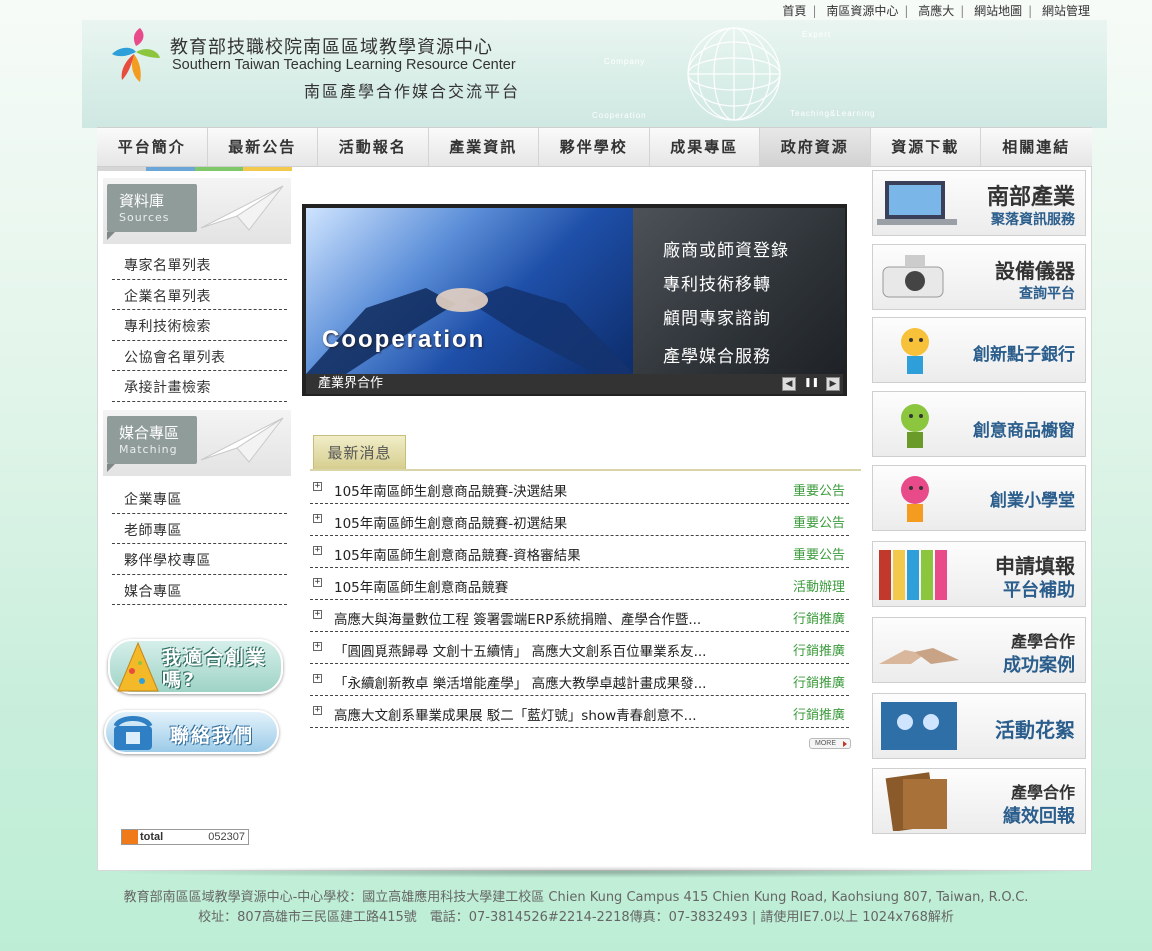  I want to click on phone-icon, so click(133, 733).